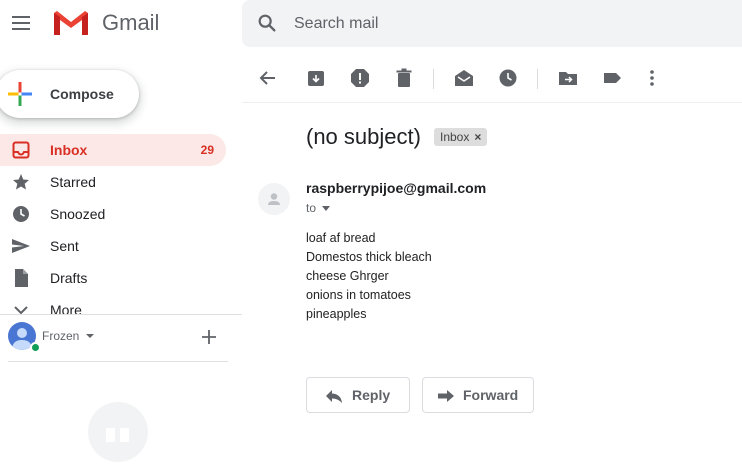 The width and height of the screenshot is (742, 467). I want to click on unread-count: 29, so click(207, 150).